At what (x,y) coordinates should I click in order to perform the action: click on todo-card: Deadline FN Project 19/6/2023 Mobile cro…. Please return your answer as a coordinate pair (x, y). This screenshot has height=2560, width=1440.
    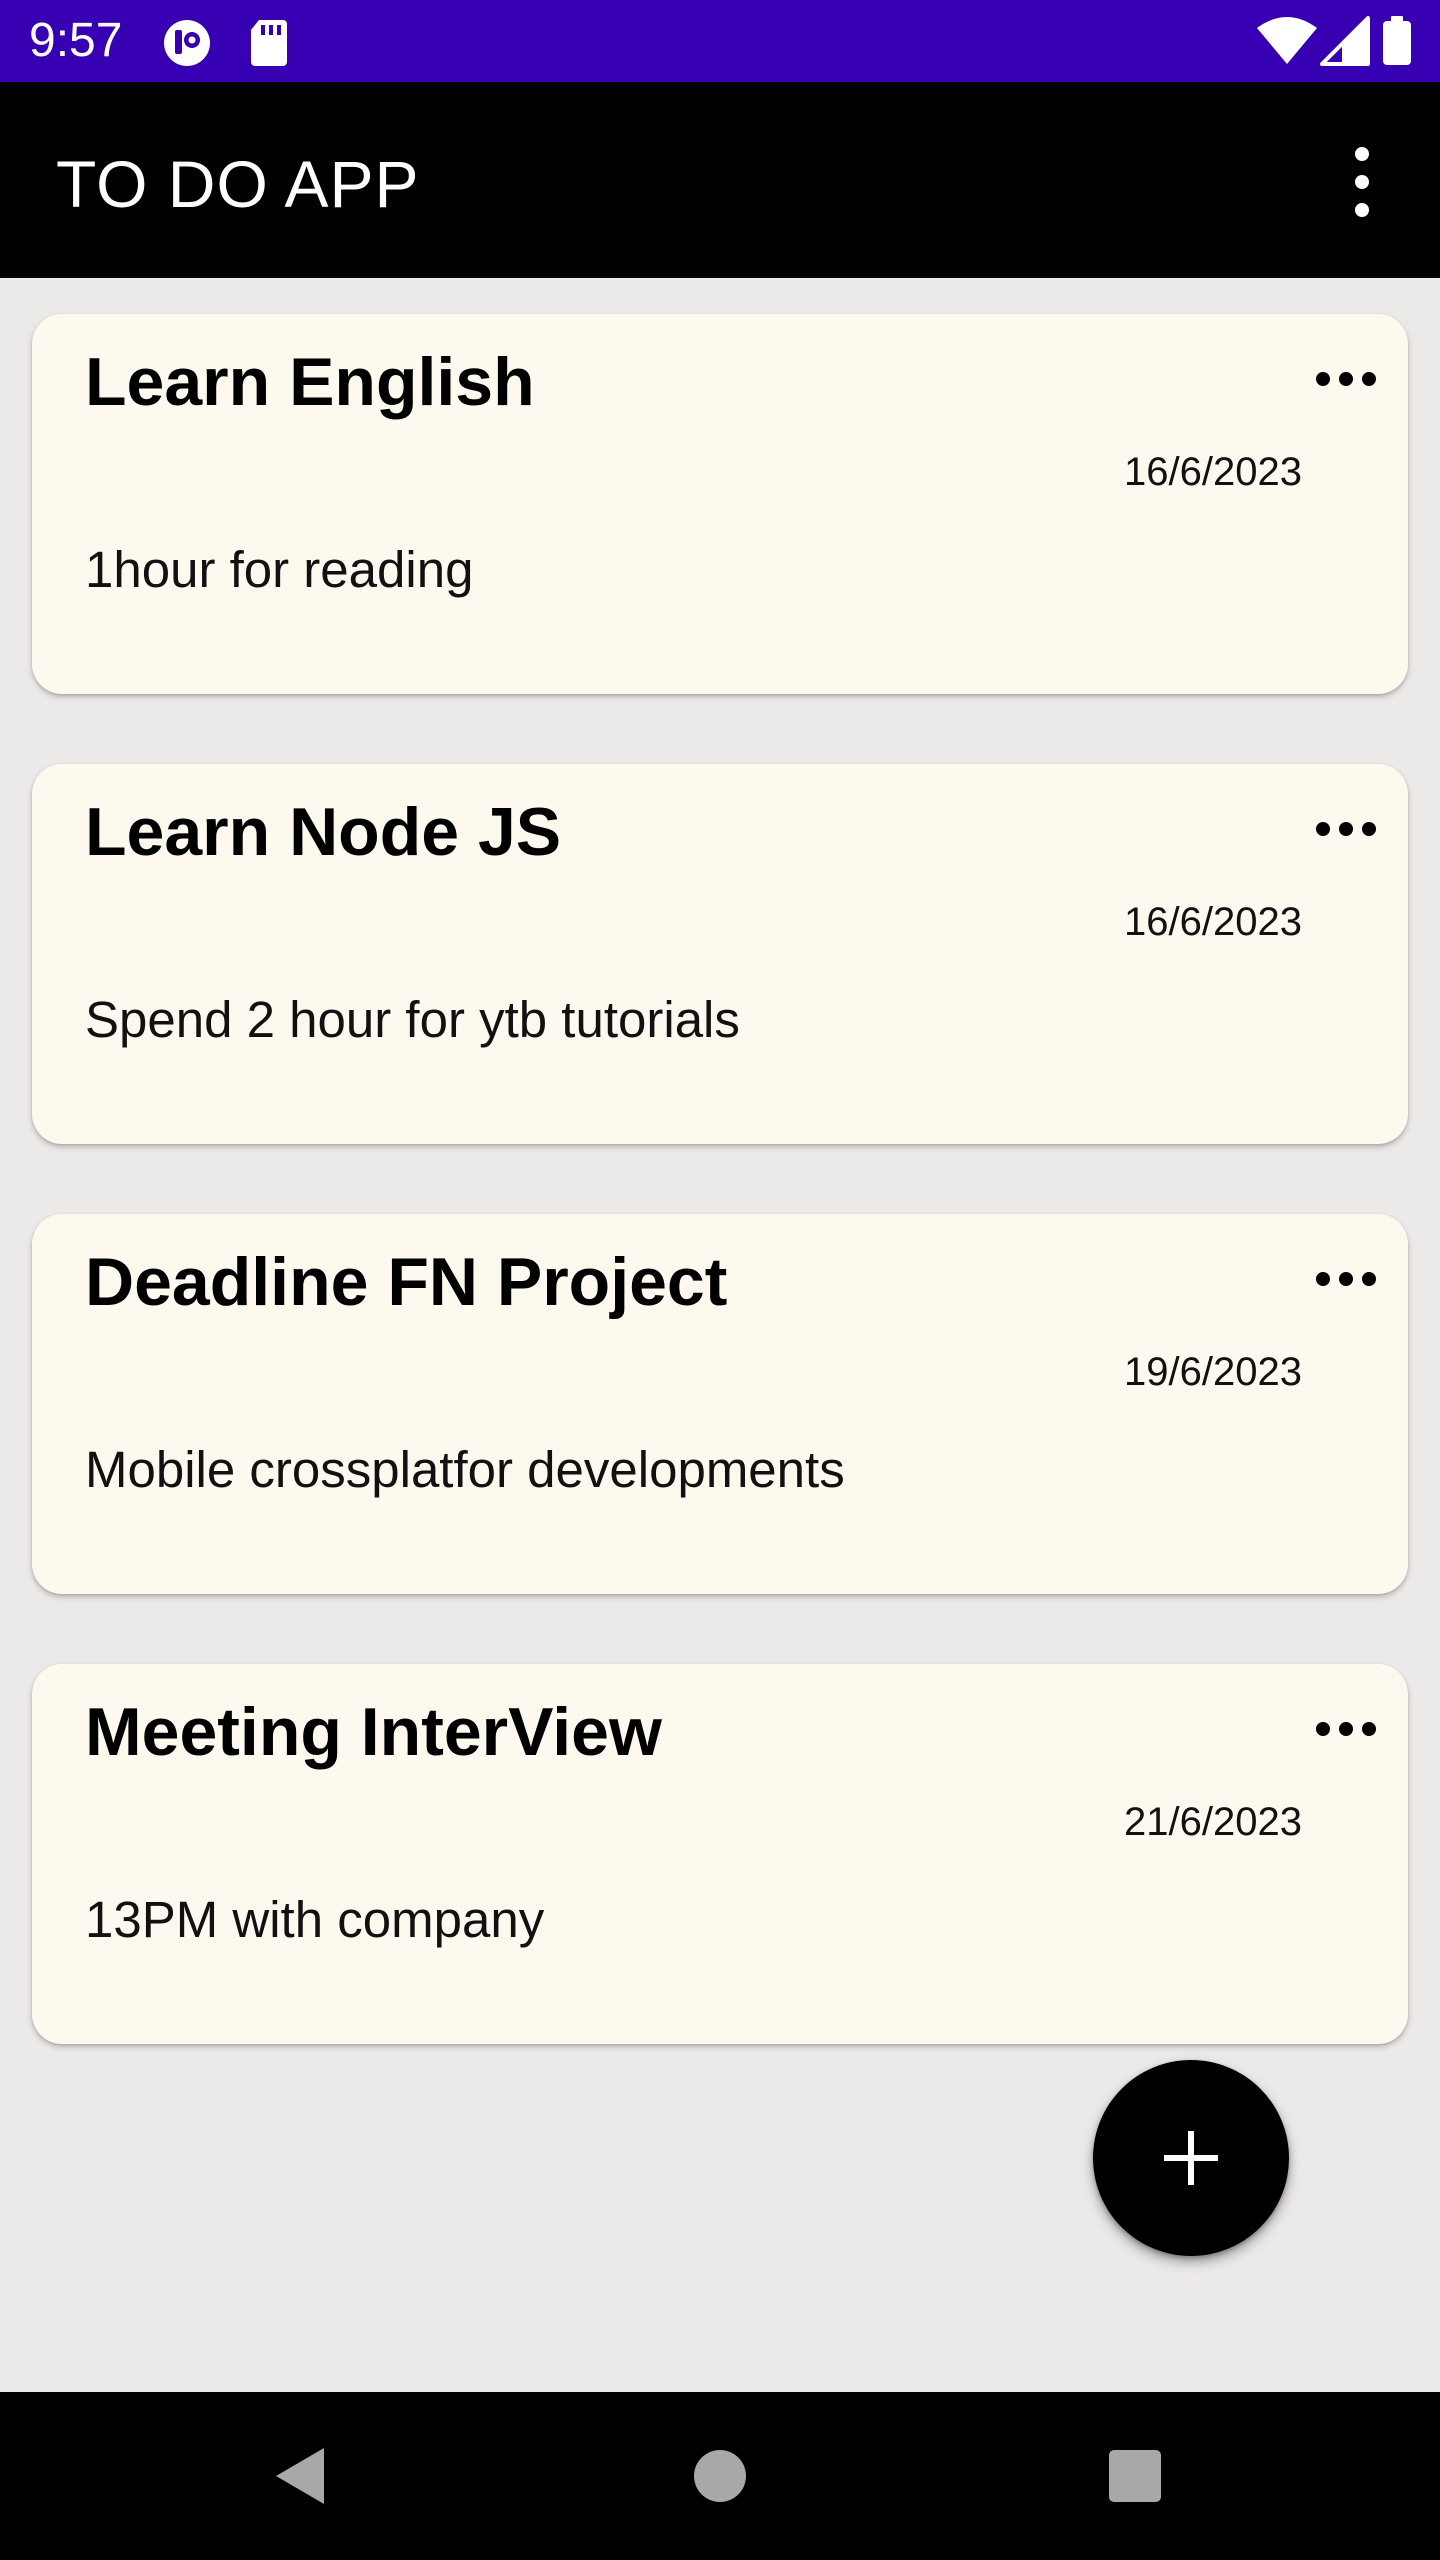
    Looking at the image, I should click on (720, 1404).